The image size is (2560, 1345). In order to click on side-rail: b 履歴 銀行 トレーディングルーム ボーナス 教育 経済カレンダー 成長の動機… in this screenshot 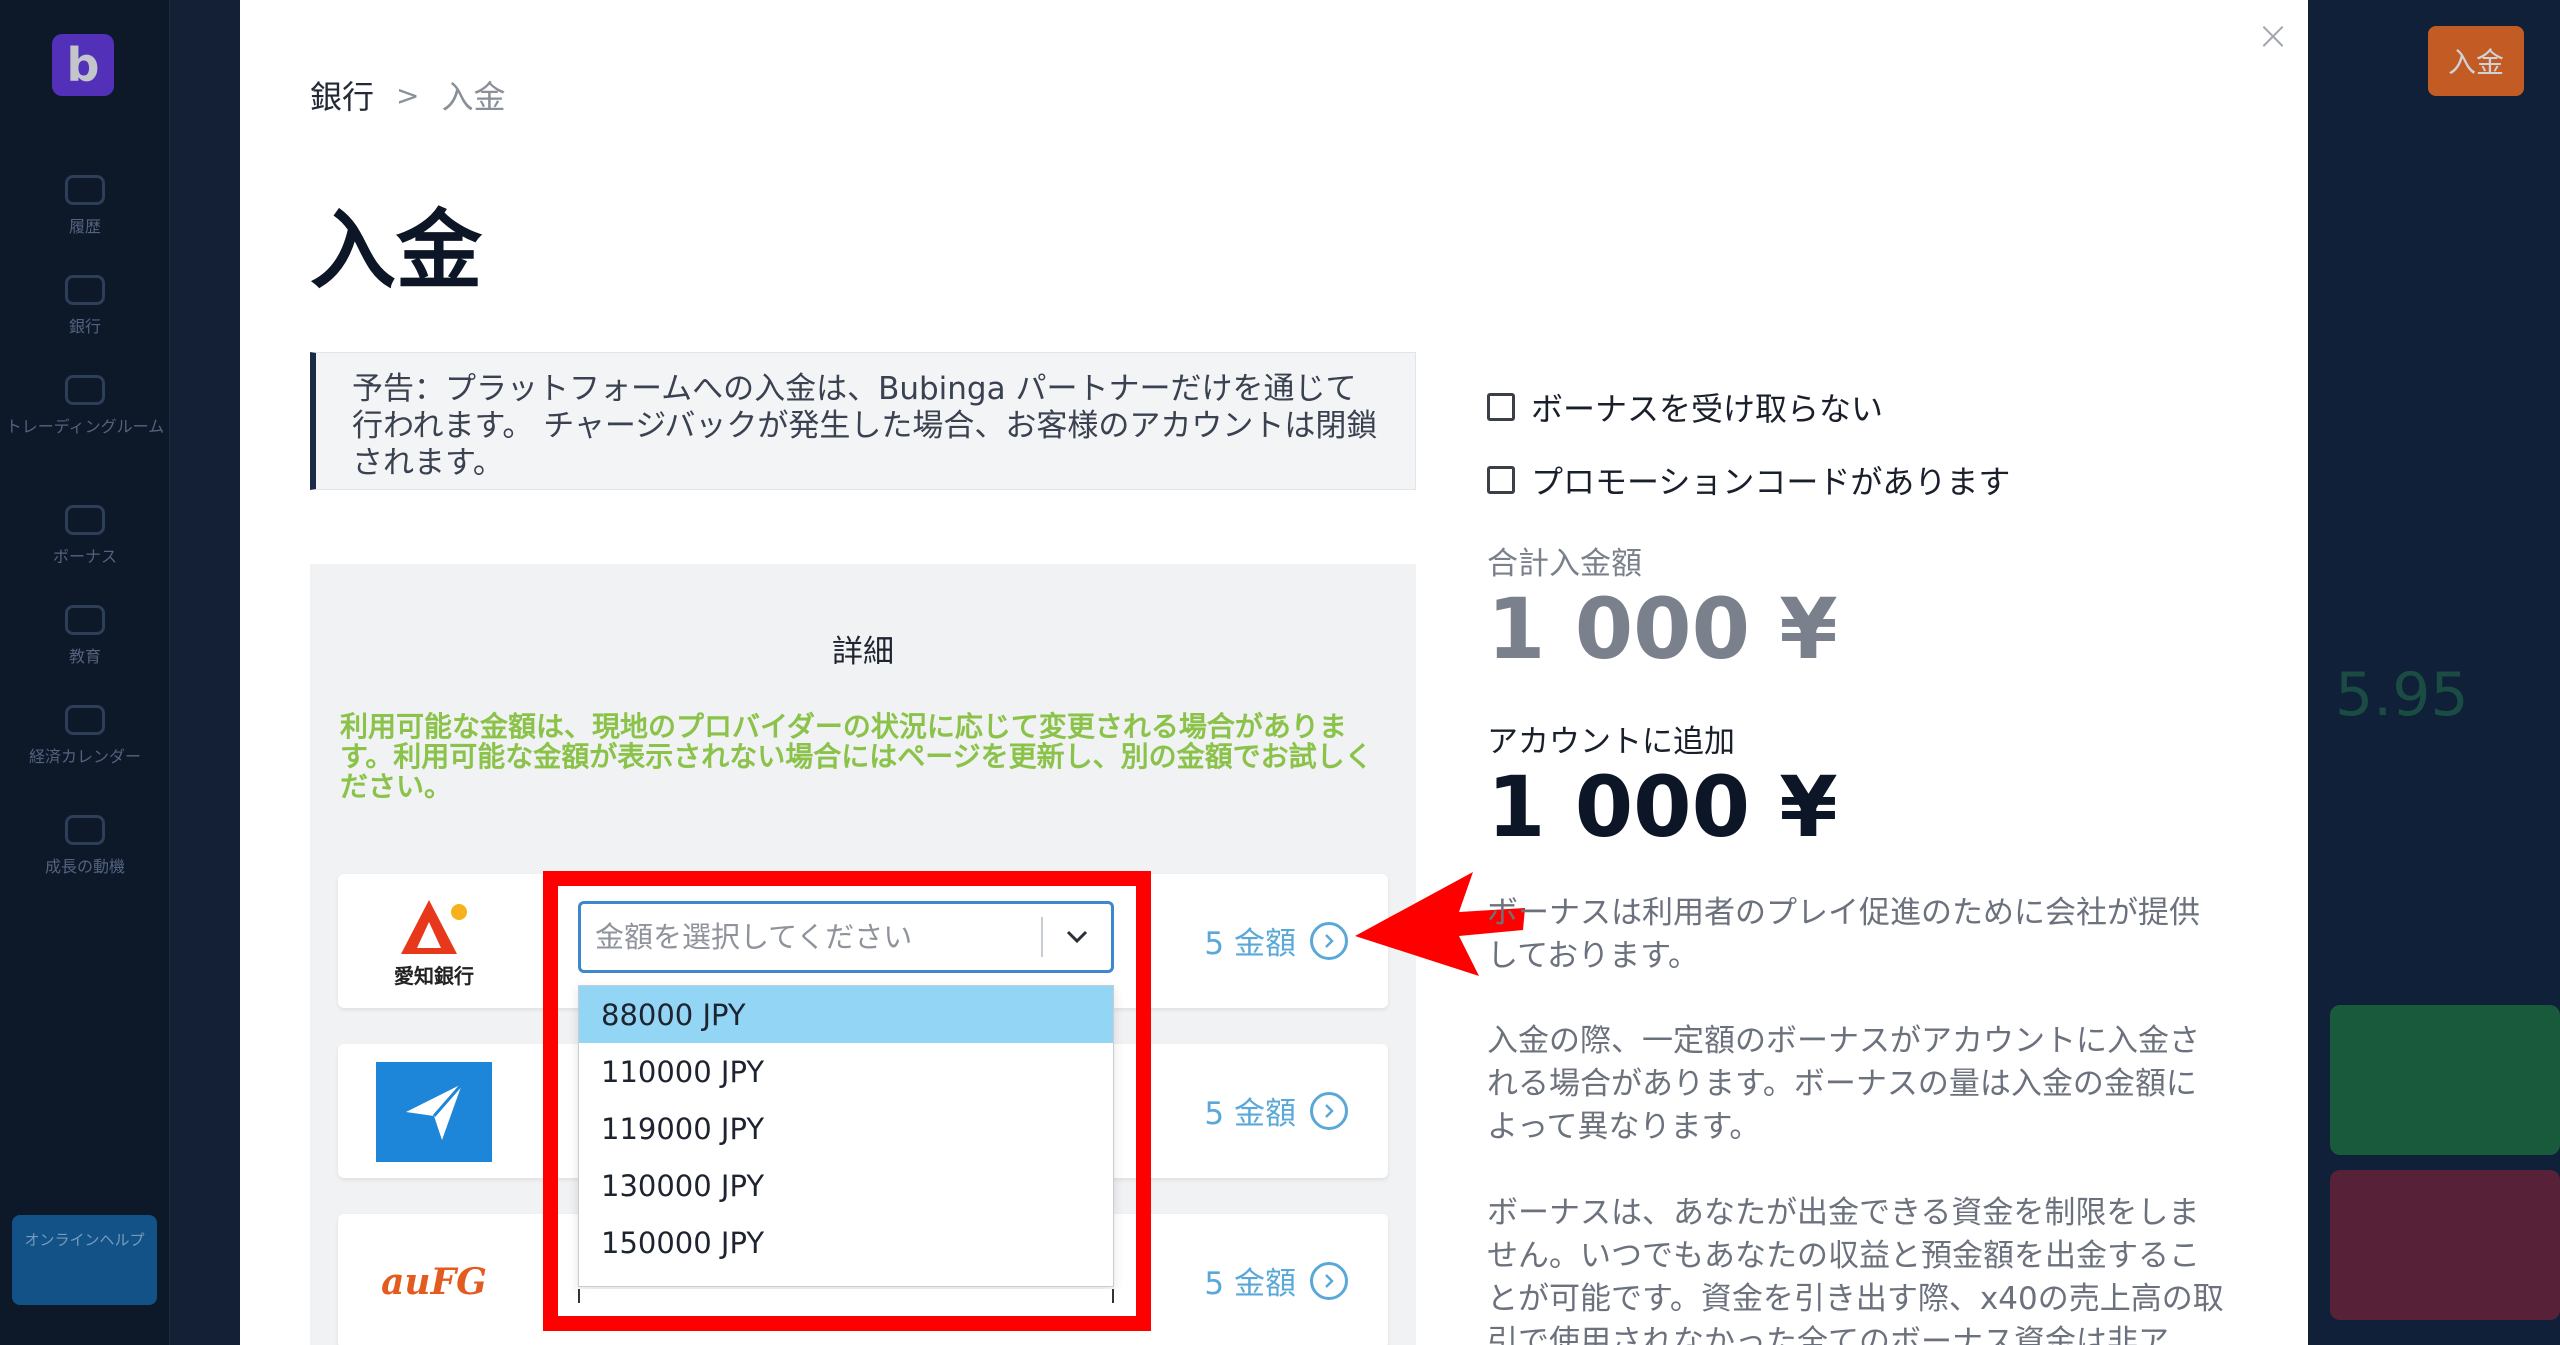, I will do `click(85, 672)`.